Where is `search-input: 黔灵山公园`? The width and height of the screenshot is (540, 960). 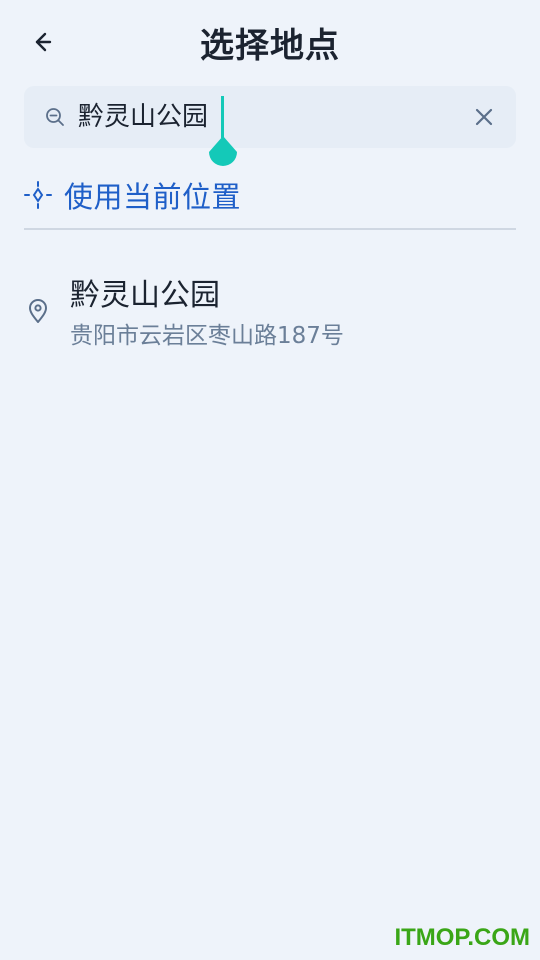
search-input: 黔灵山公园 is located at coordinates (143, 117).